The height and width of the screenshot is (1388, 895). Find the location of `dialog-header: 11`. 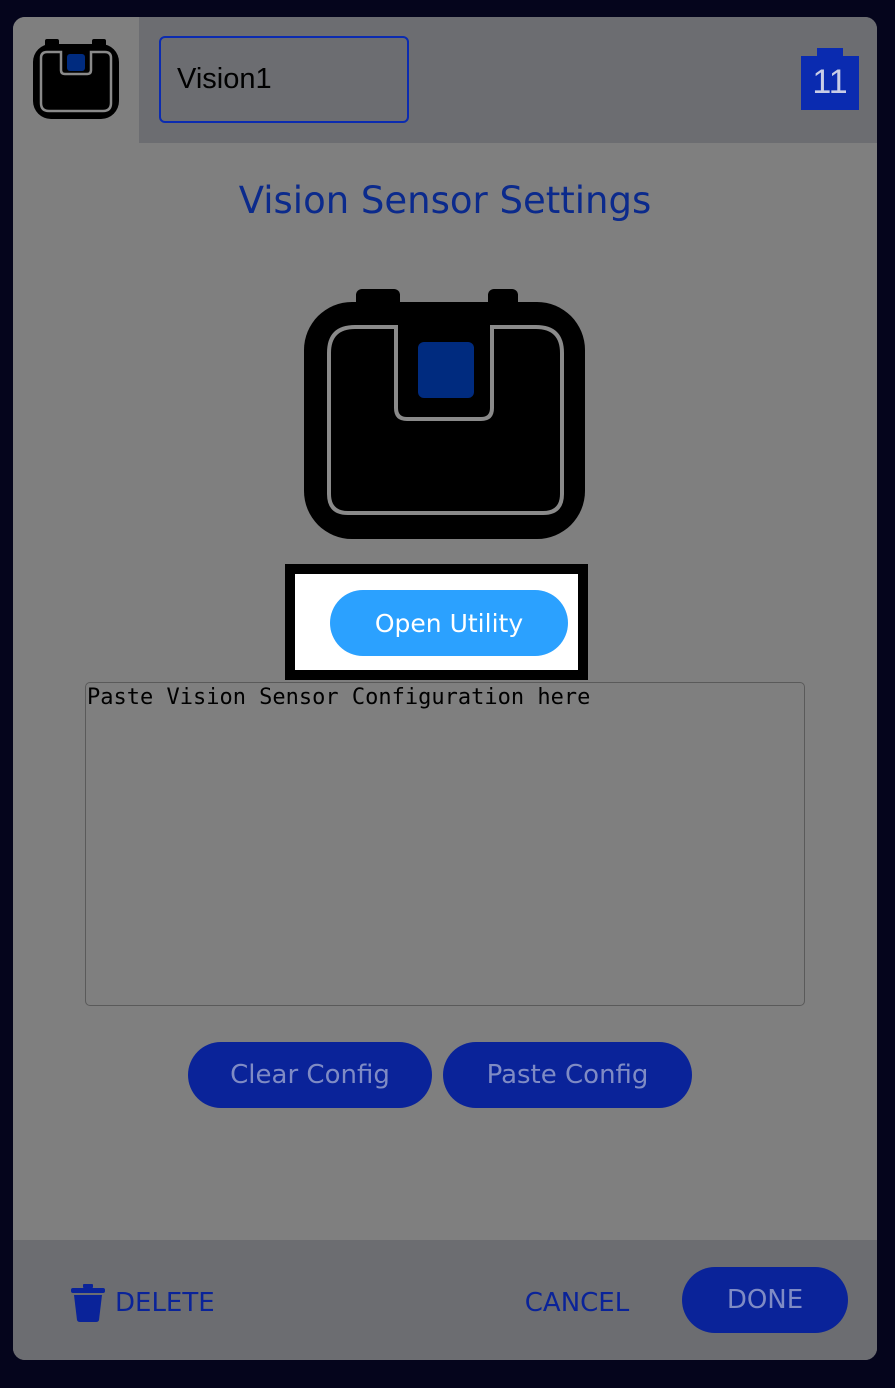

dialog-header: 11 is located at coordinates (445, 80).